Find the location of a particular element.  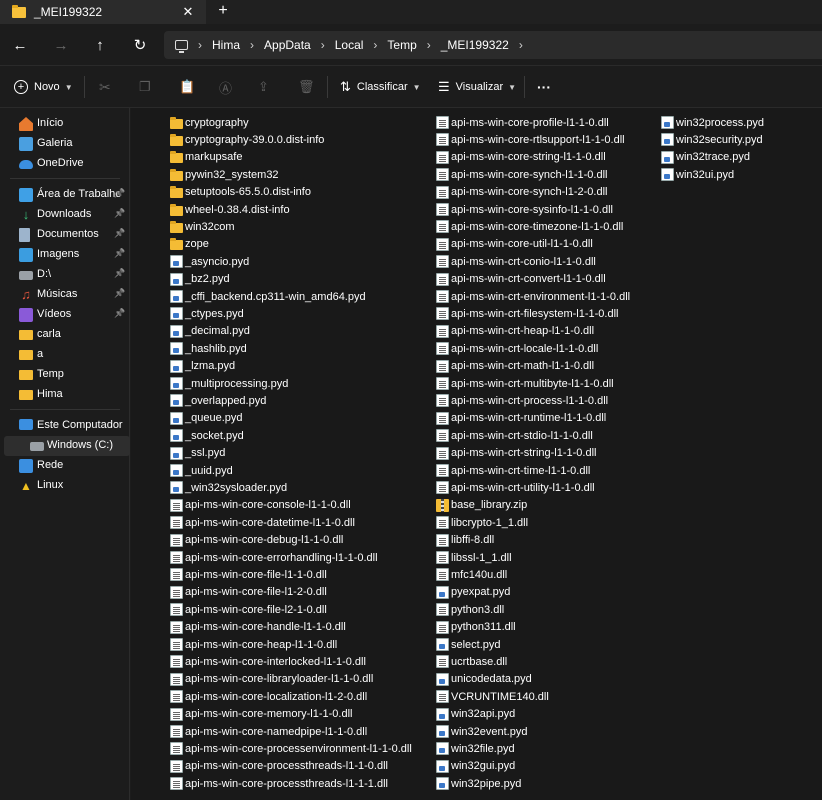

sidebar-item-m-sicas: ♫ Músicas 📌 is located at coordinates (65, 295).